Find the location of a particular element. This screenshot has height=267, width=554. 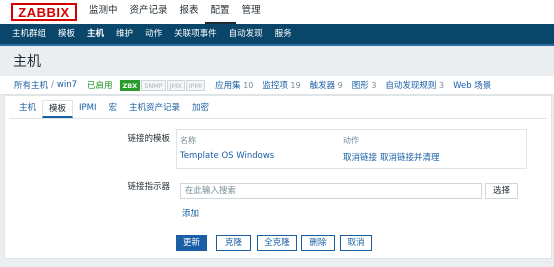

items-count: 19 is located at coordinates (295, 85).